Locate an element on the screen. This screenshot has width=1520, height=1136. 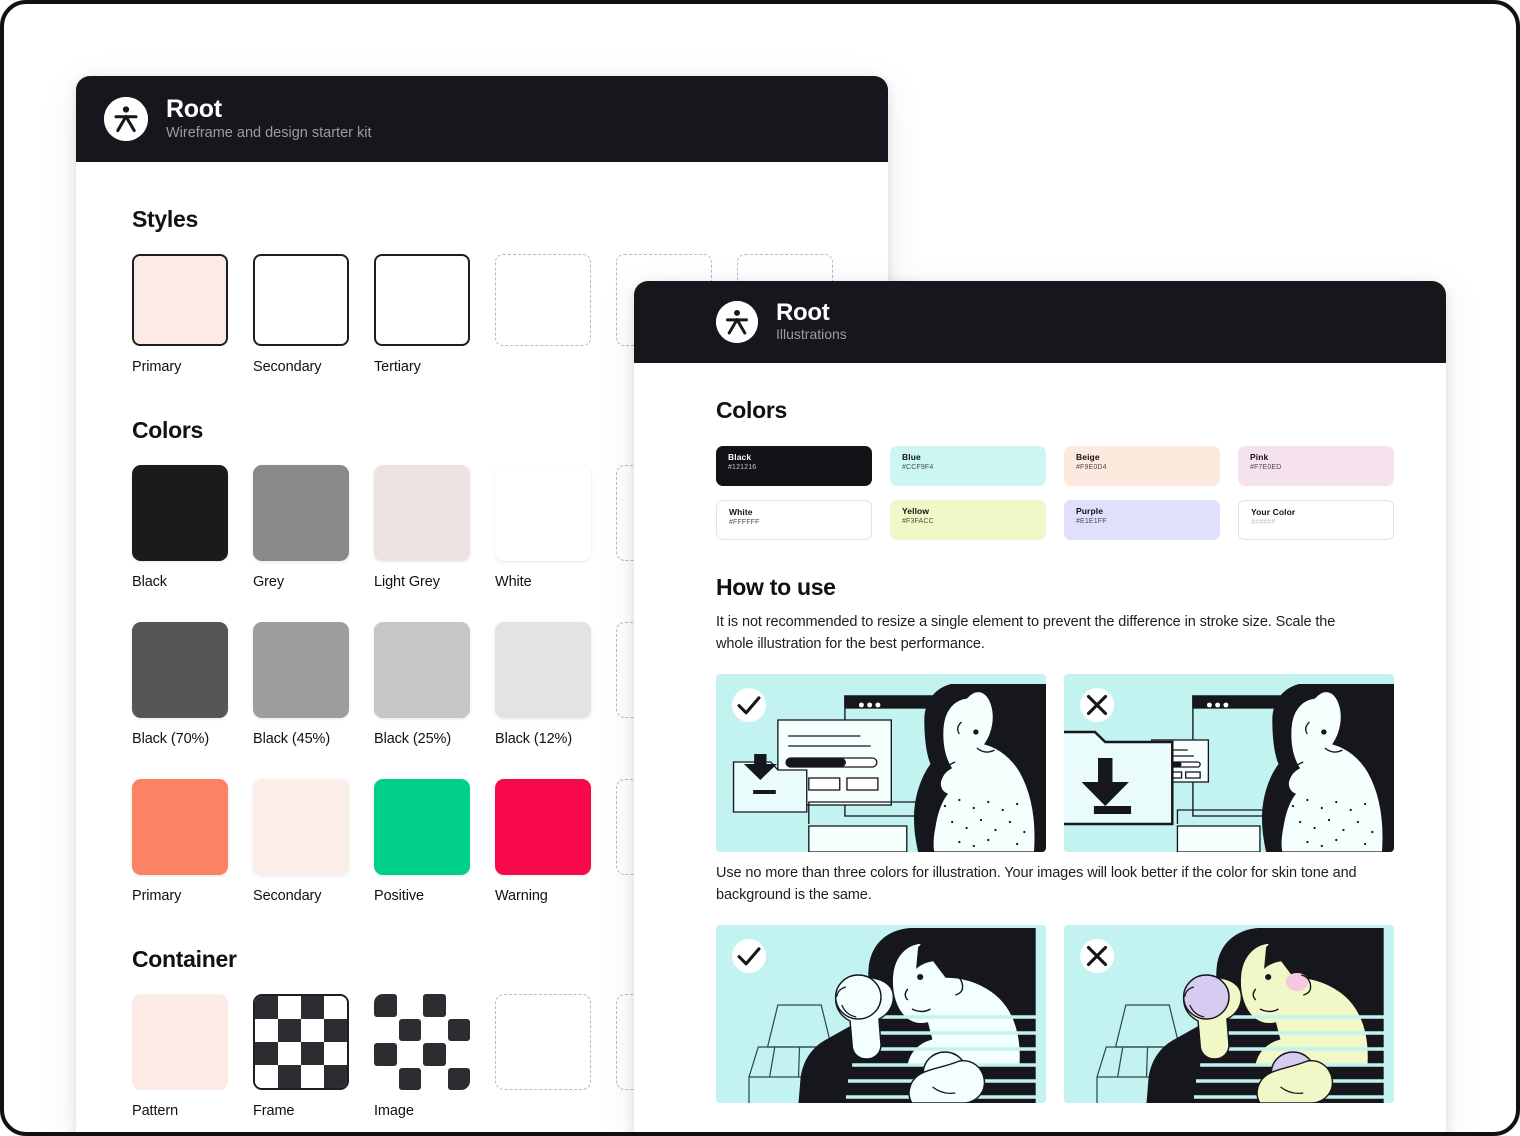
color-chip-black: Black #121216 is located at coordinates (794, 466).